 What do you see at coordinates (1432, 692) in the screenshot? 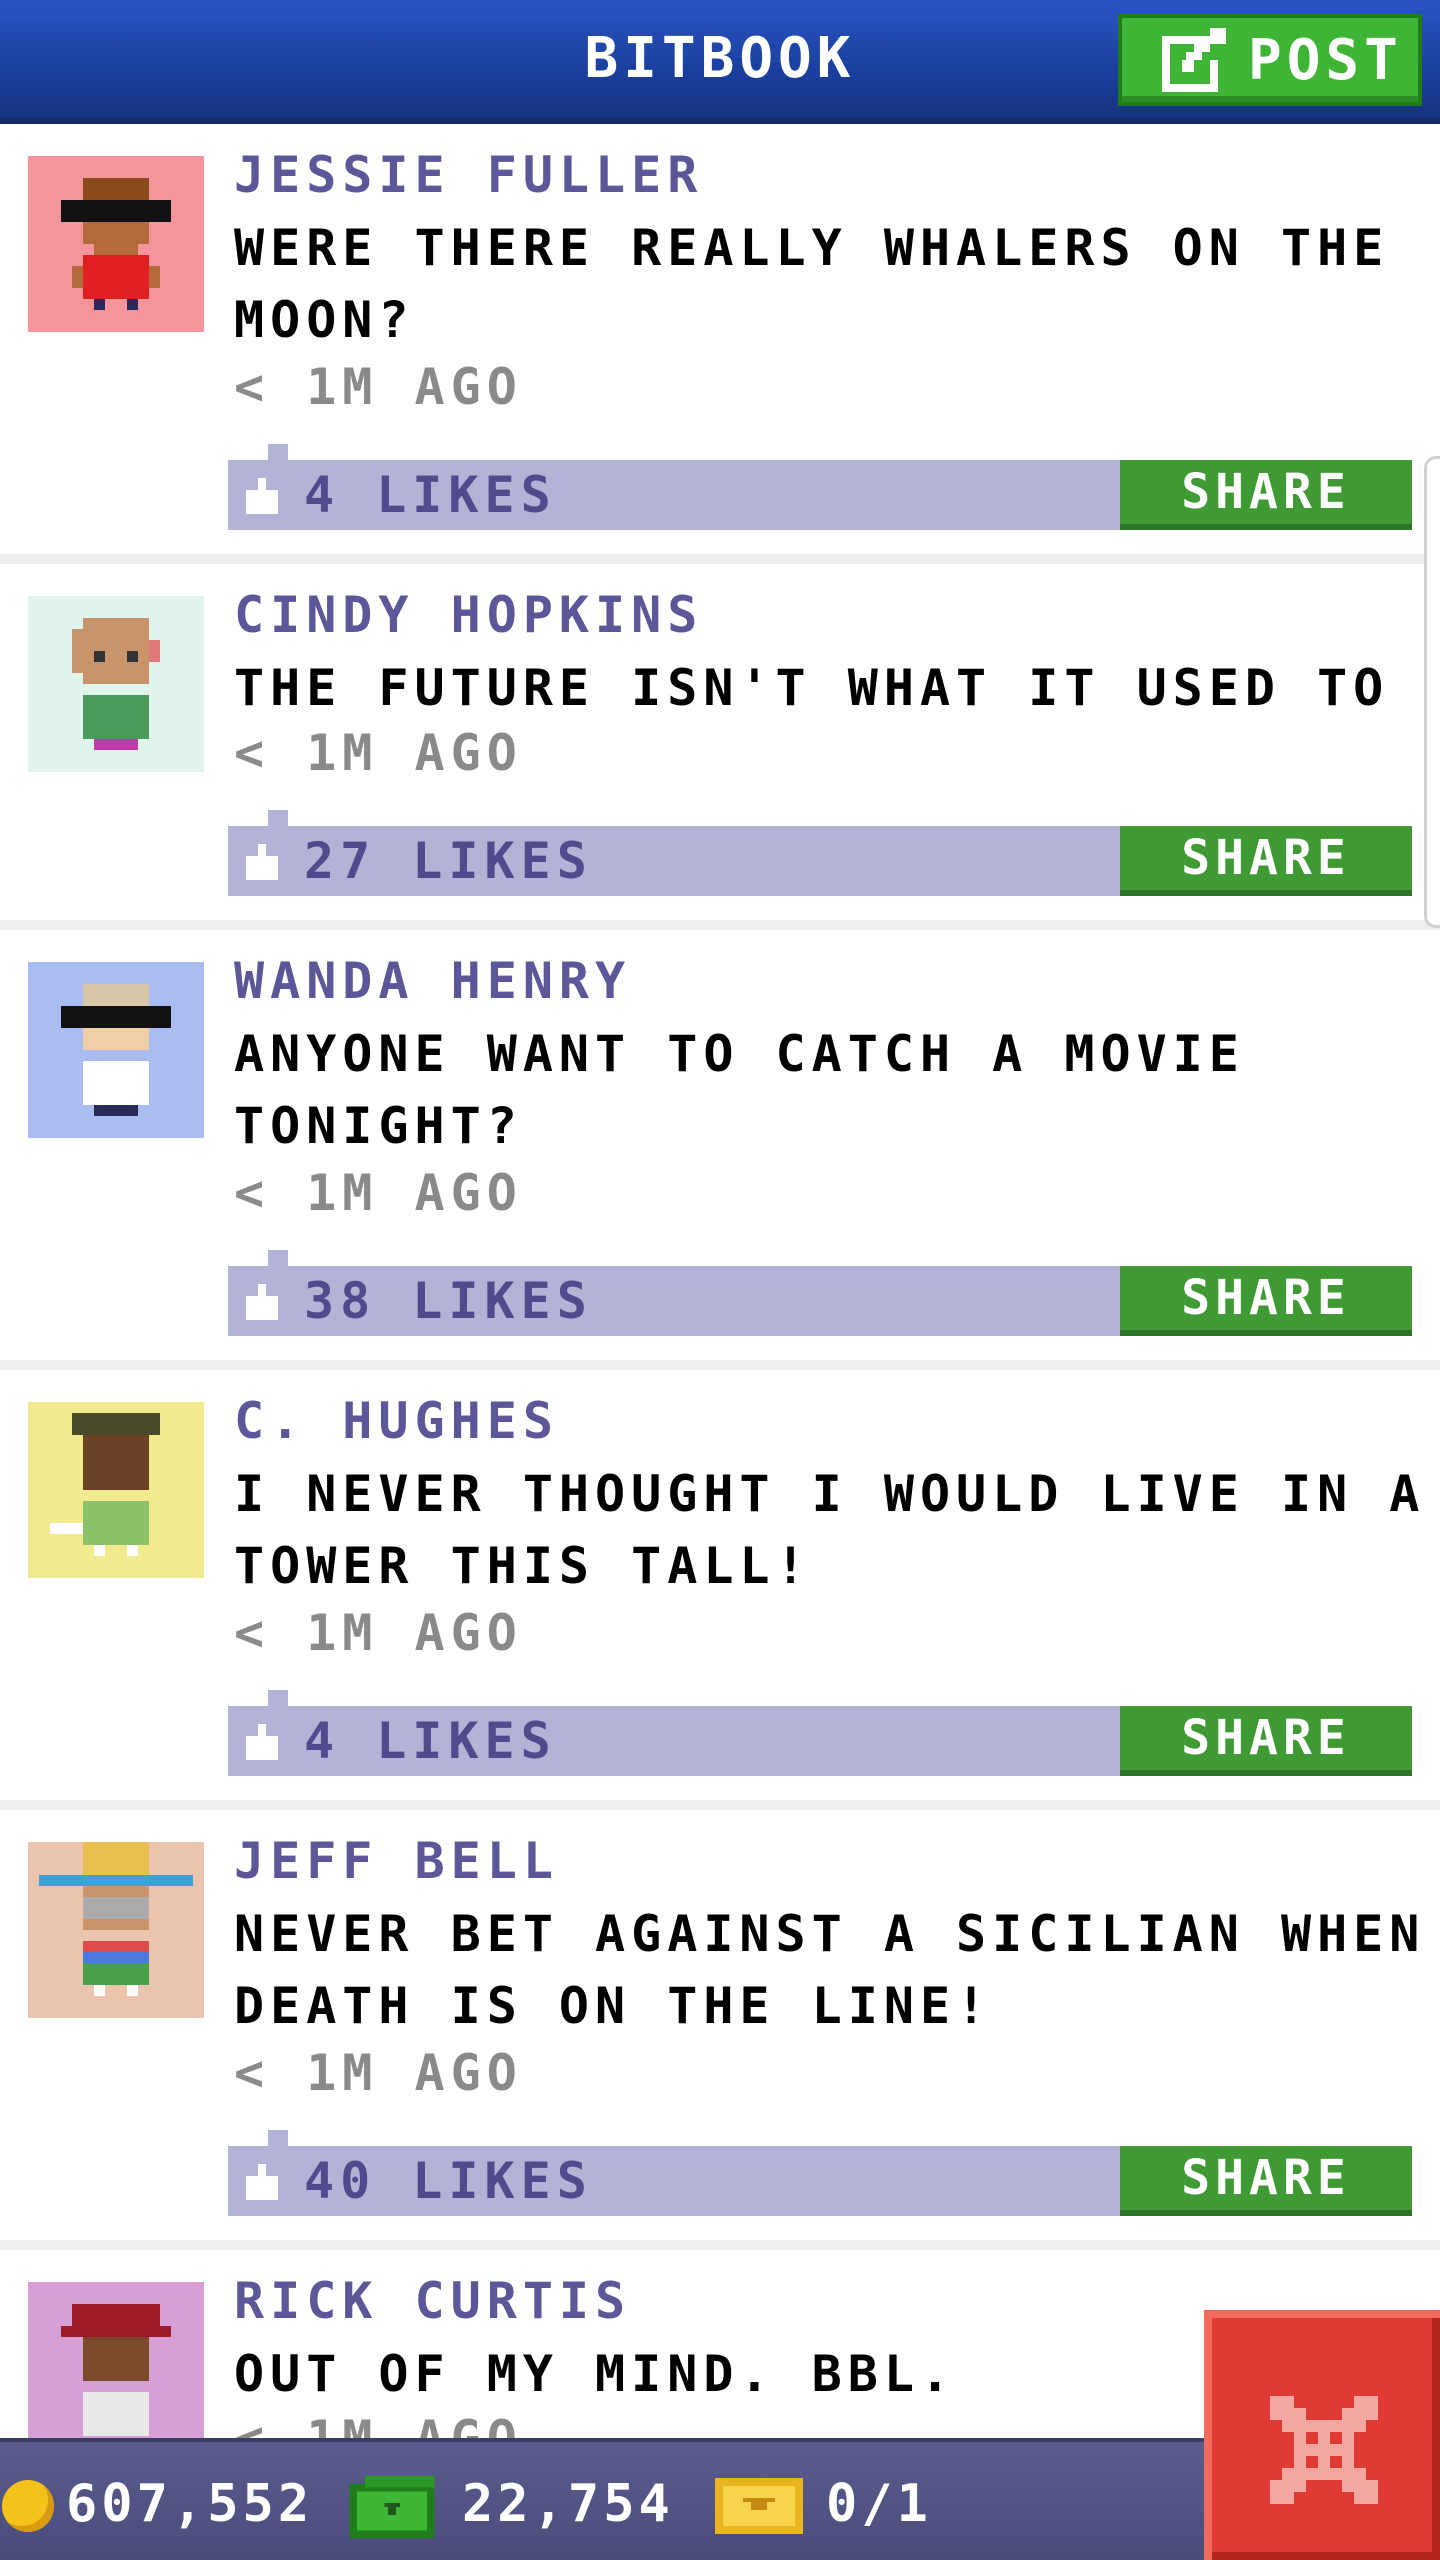
I see `scrollbar` at bounding box center [1432, 692].